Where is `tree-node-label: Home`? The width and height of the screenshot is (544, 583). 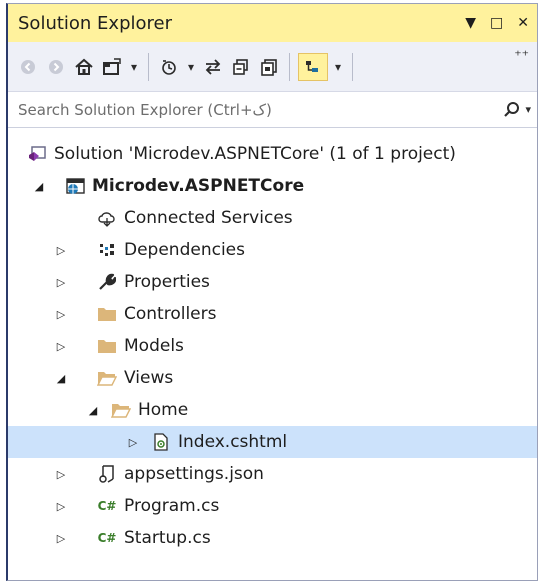 tree-node-label: Home is located at coordinates (163, 410).